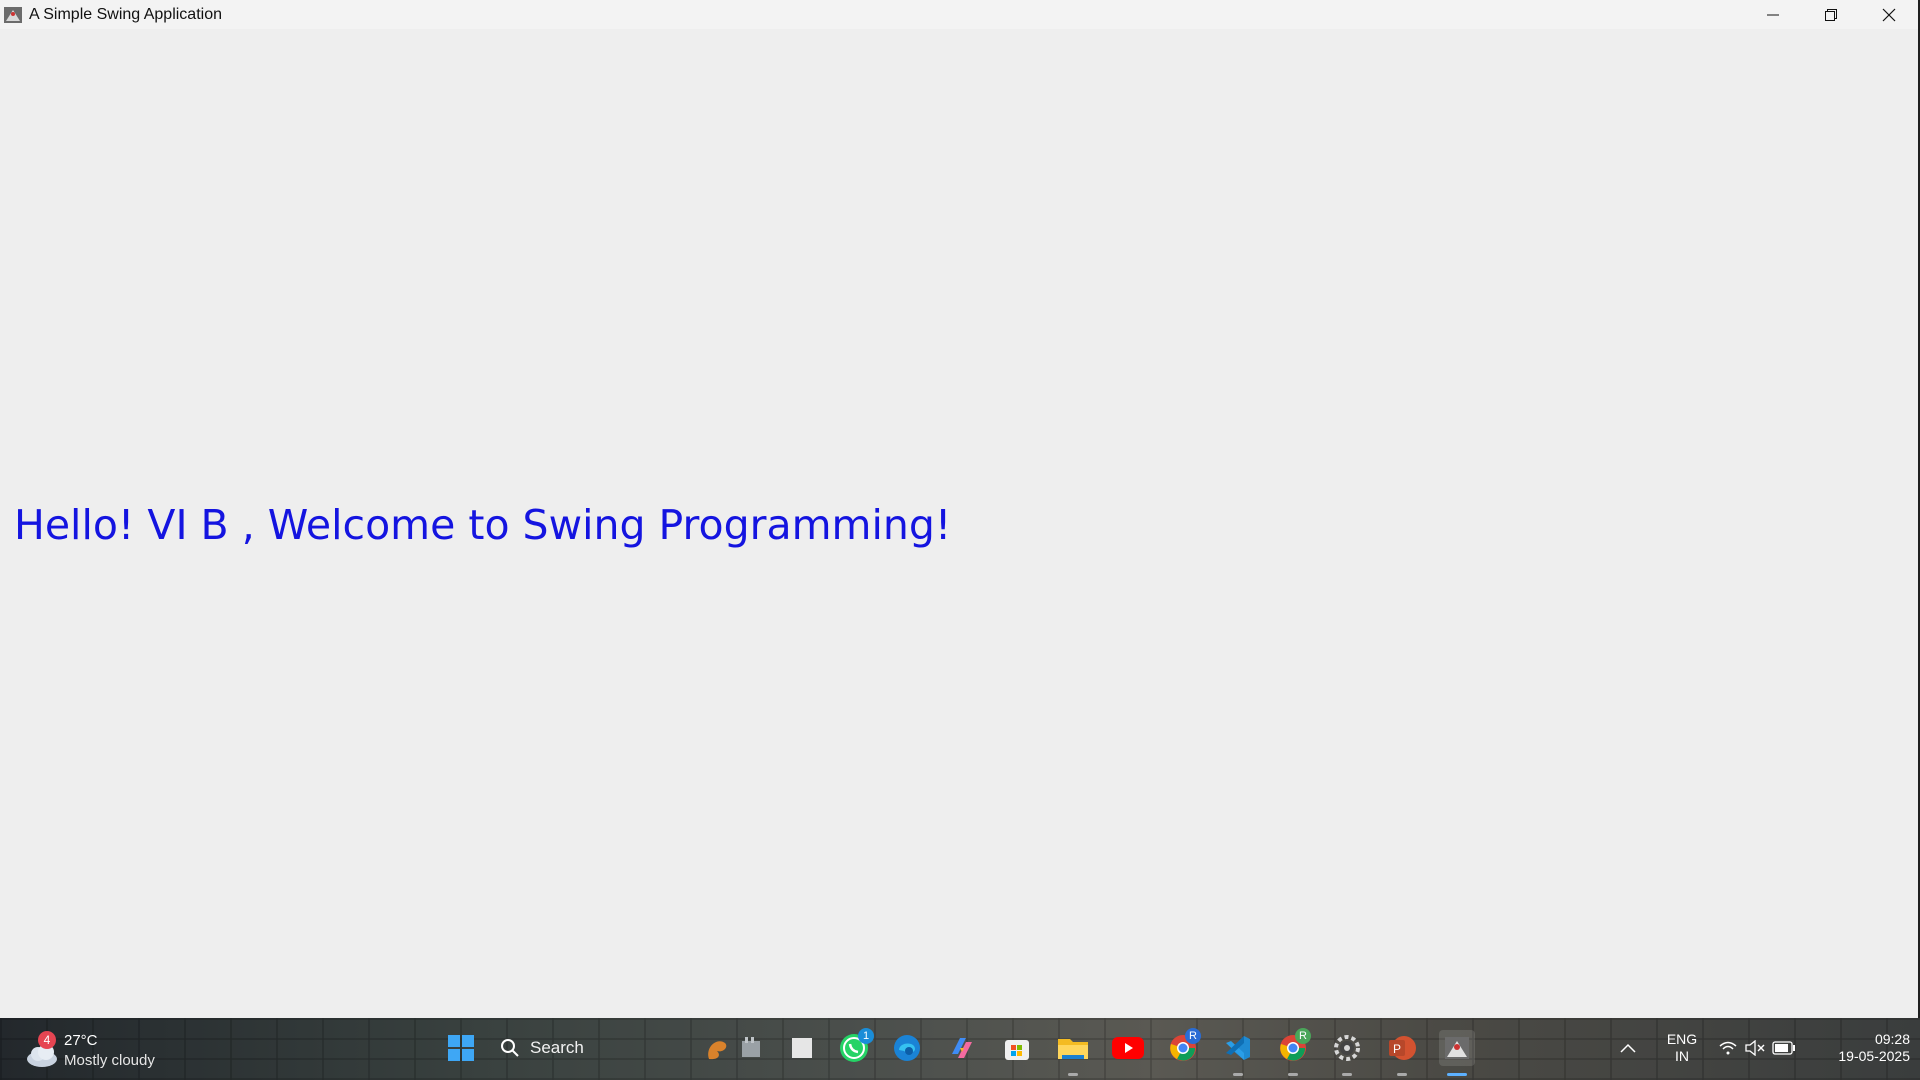 The image size is (1920, 1080). I want to click on wifi-icon, so click(1728, 1048).